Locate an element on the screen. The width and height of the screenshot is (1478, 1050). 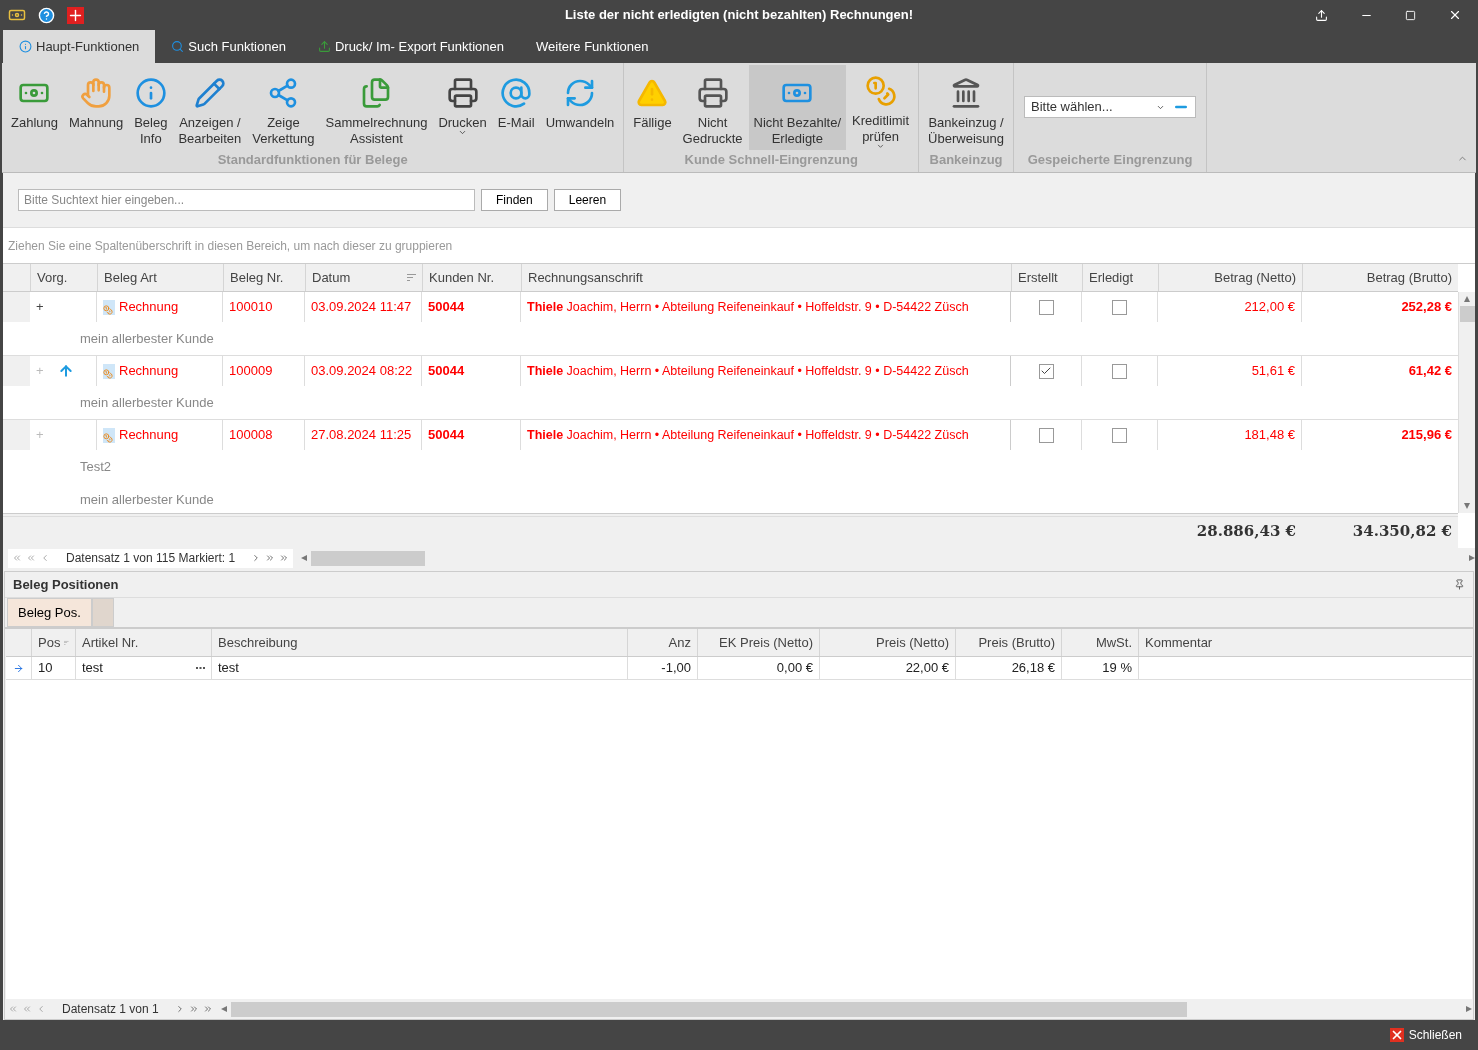
ribbon-button: Zeige Verkettung is located at coordinates (283, 107).